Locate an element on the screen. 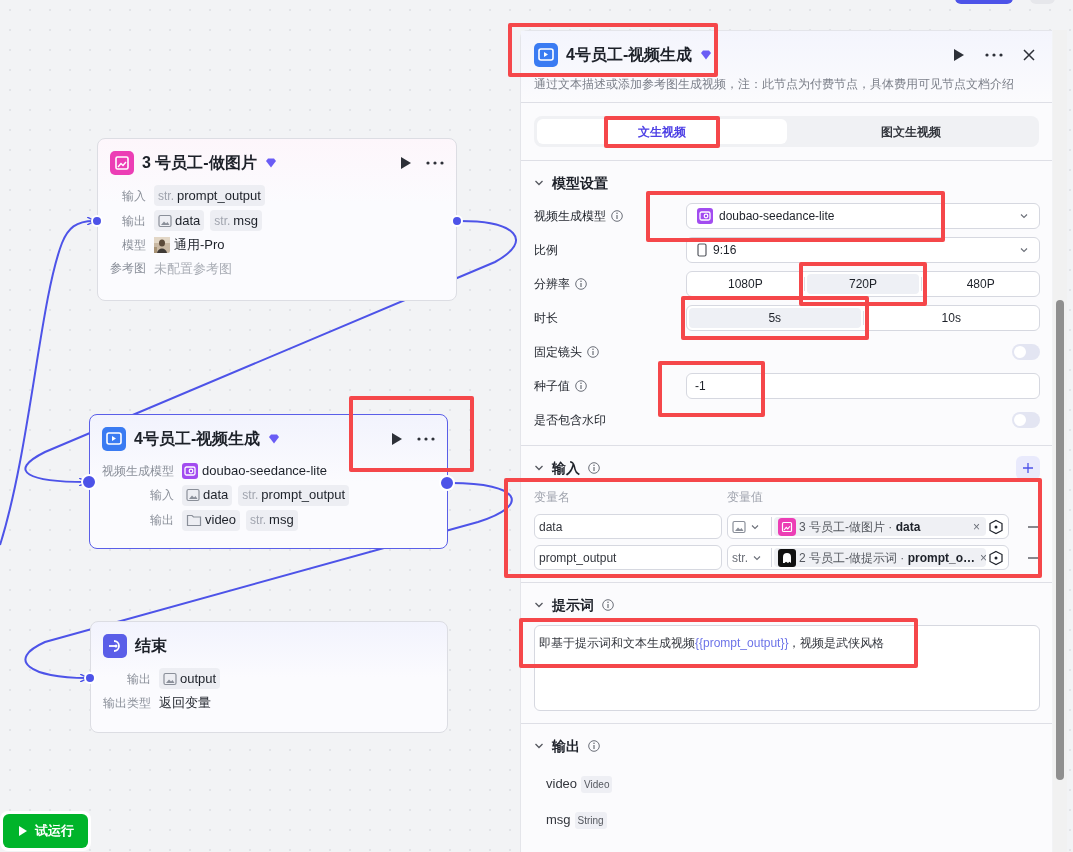  field-label: 固定镜头 is located at coordinates (558, 352).